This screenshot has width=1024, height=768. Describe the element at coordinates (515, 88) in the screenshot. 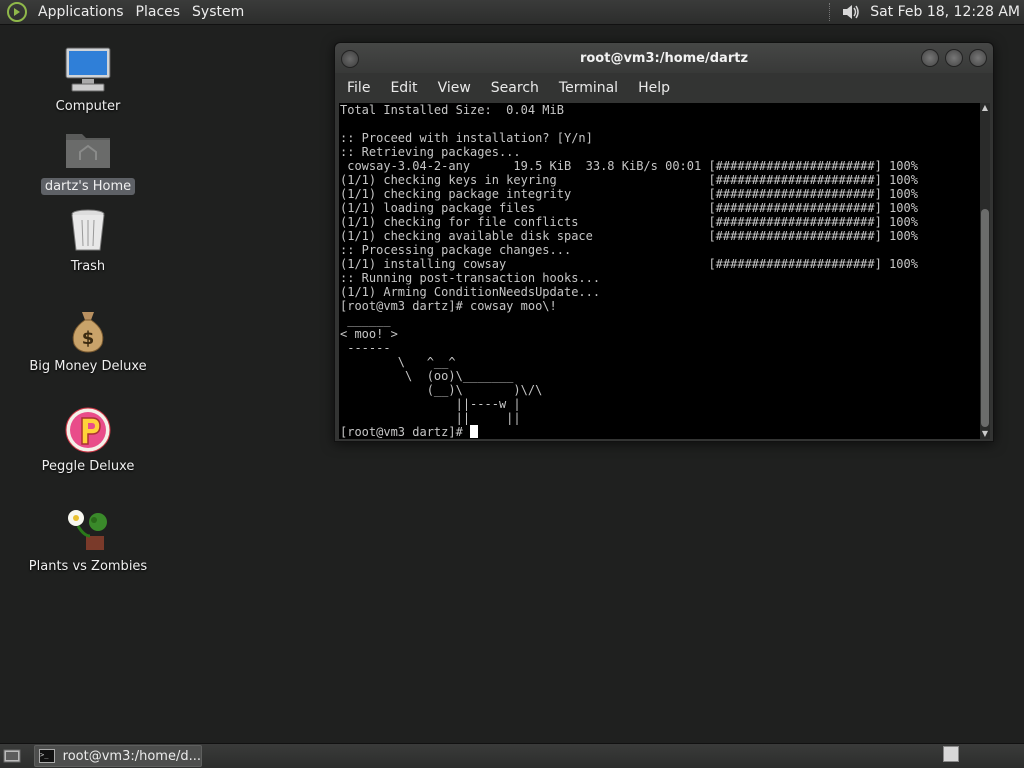

I see `menu-search: Search` at that location.